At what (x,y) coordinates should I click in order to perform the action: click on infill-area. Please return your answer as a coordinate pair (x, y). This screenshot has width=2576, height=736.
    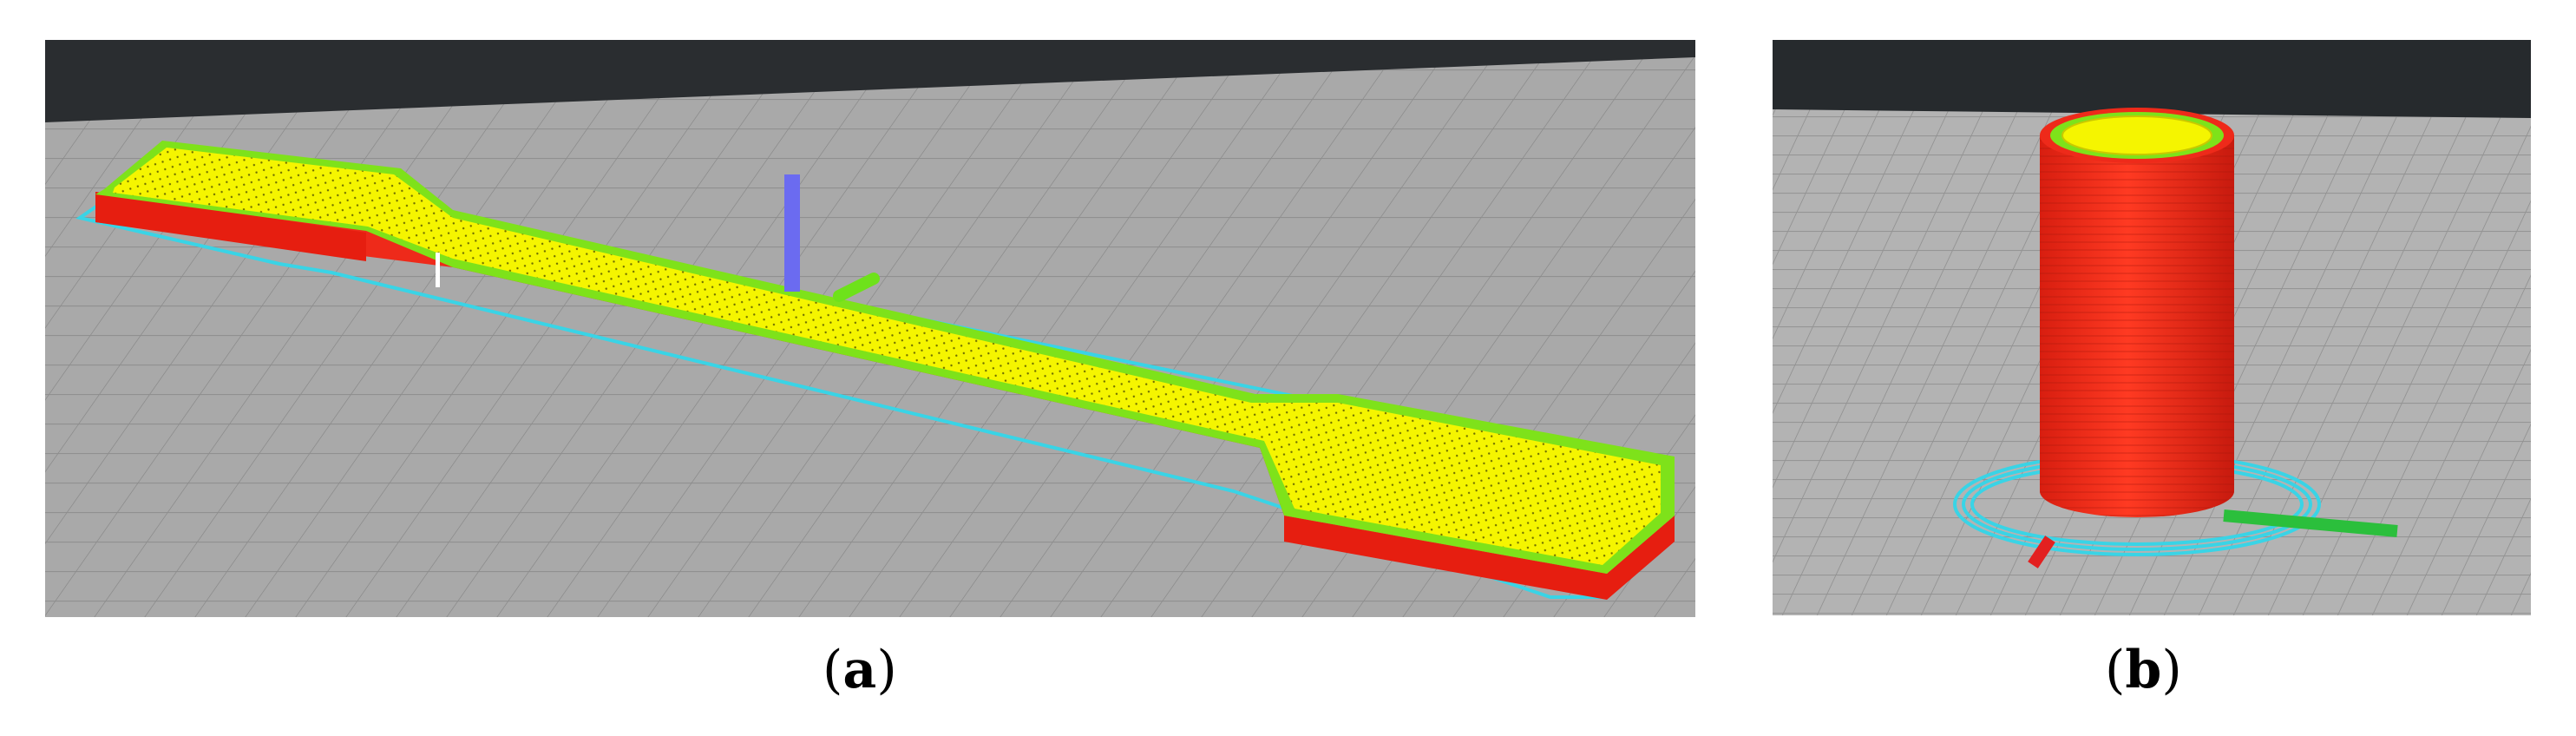
    Looking at the image, I should click on (2136, 135).